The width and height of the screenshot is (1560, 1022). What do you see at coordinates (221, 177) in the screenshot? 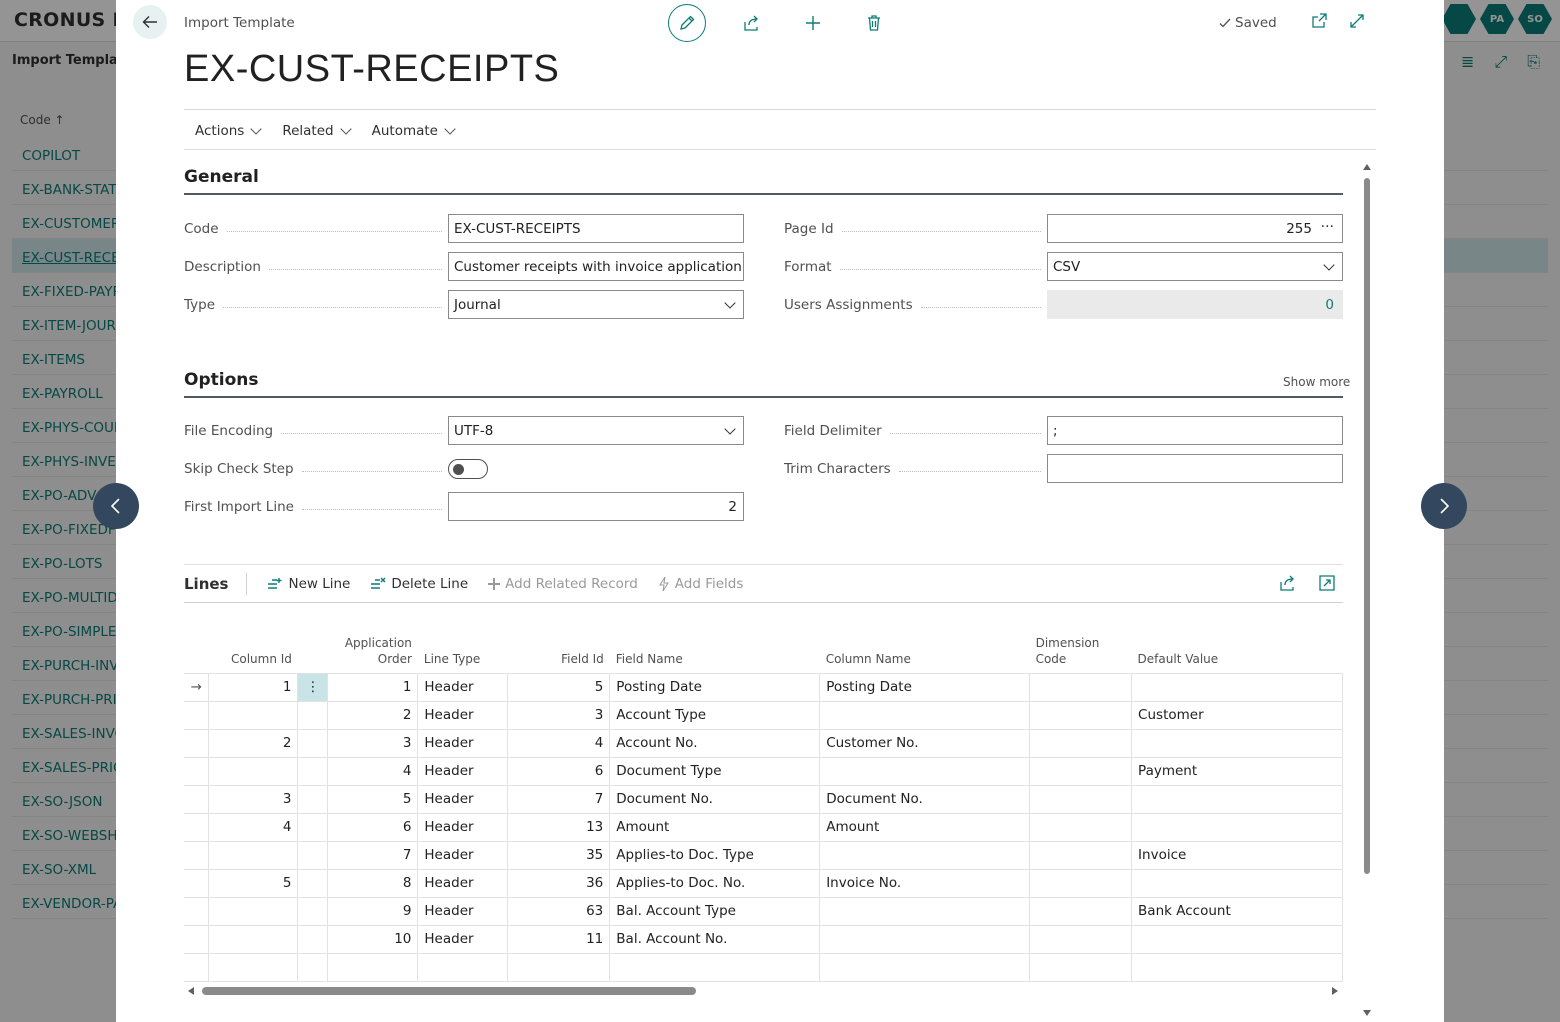
I see `general-section-title: General` at bounding box center [221, 177].